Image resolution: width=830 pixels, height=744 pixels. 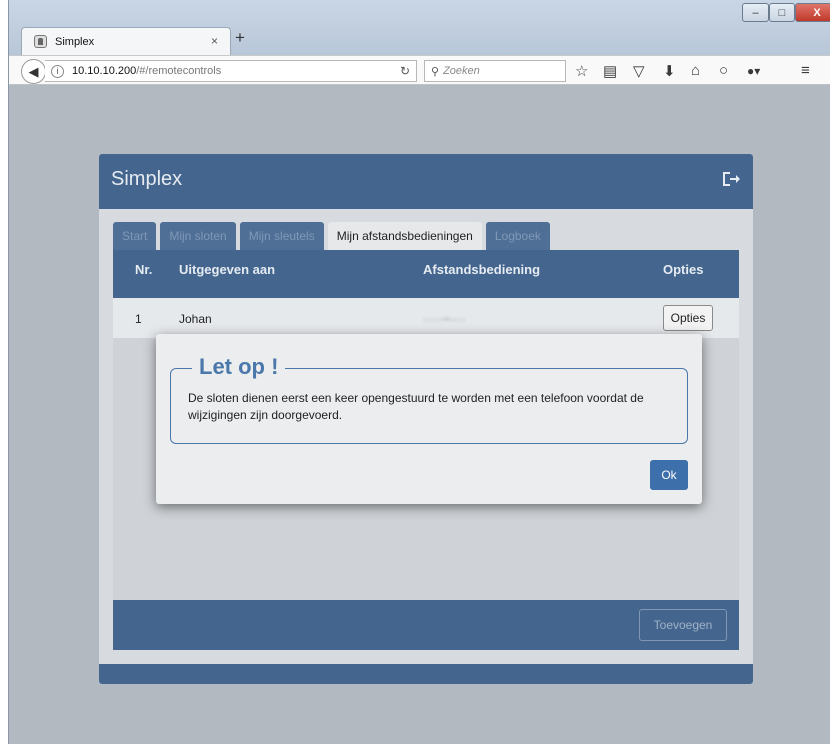 What do you see at coordinates (695, 70) in the screenshot?
I see `home-icon: ⌂` at bounding box center [695, 70].